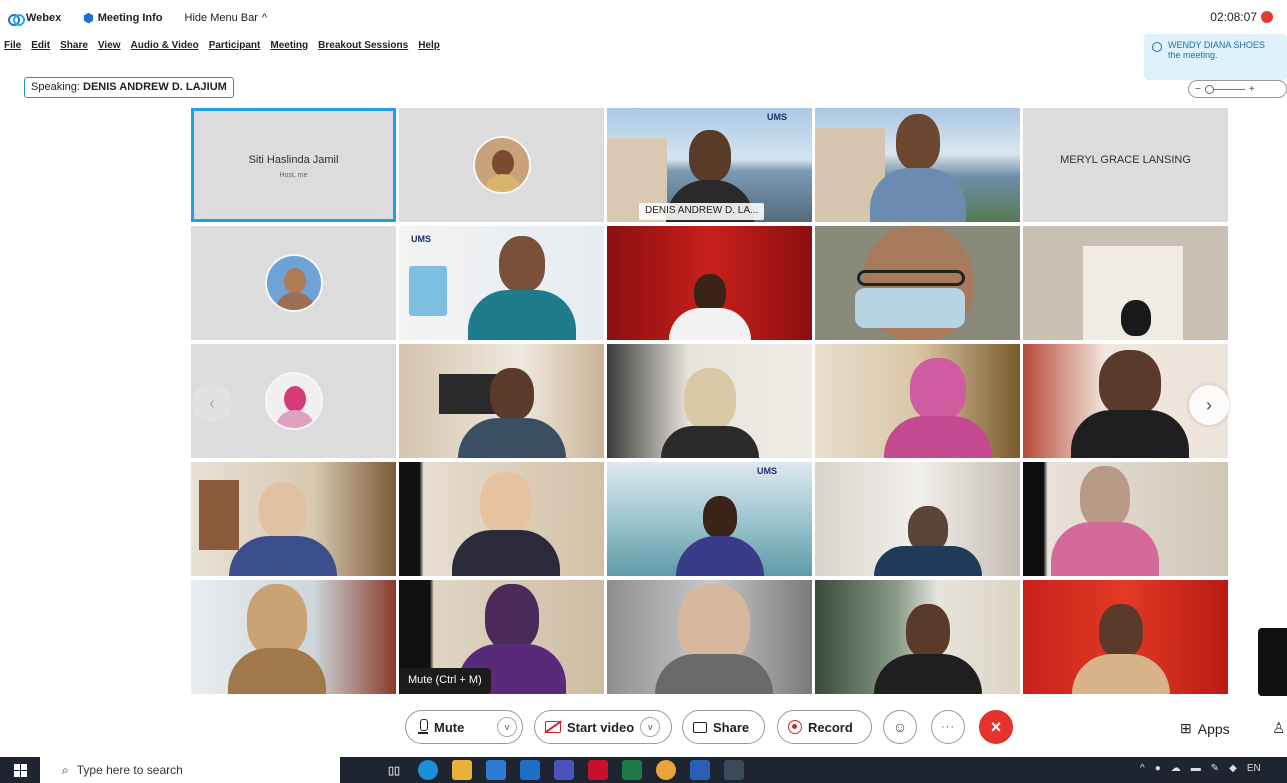 The image size is (1287, 783). I want to click on teams-icon, so click(564, 770).